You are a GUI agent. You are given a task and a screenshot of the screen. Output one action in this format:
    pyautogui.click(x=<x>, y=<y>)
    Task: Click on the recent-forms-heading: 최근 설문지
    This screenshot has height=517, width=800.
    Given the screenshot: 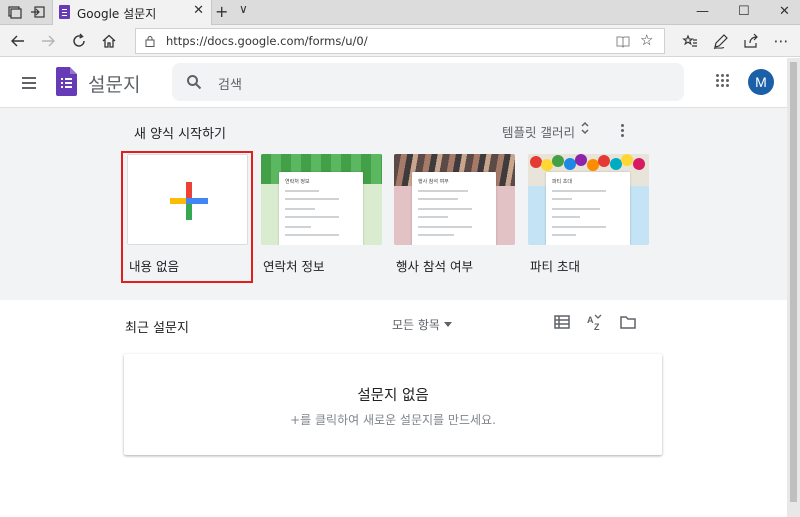 What is the action you would take?
    pyautogui.click(x=157, y=328)
    